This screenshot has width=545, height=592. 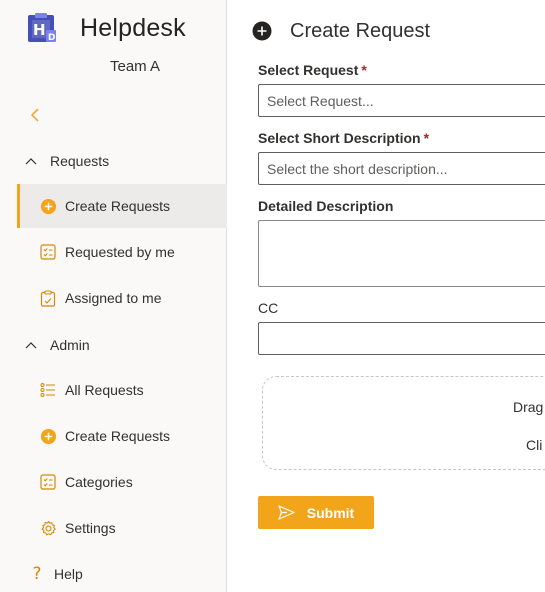 I want to click on detailed-description-label: Detailed Description, so click(x=326, y=206).